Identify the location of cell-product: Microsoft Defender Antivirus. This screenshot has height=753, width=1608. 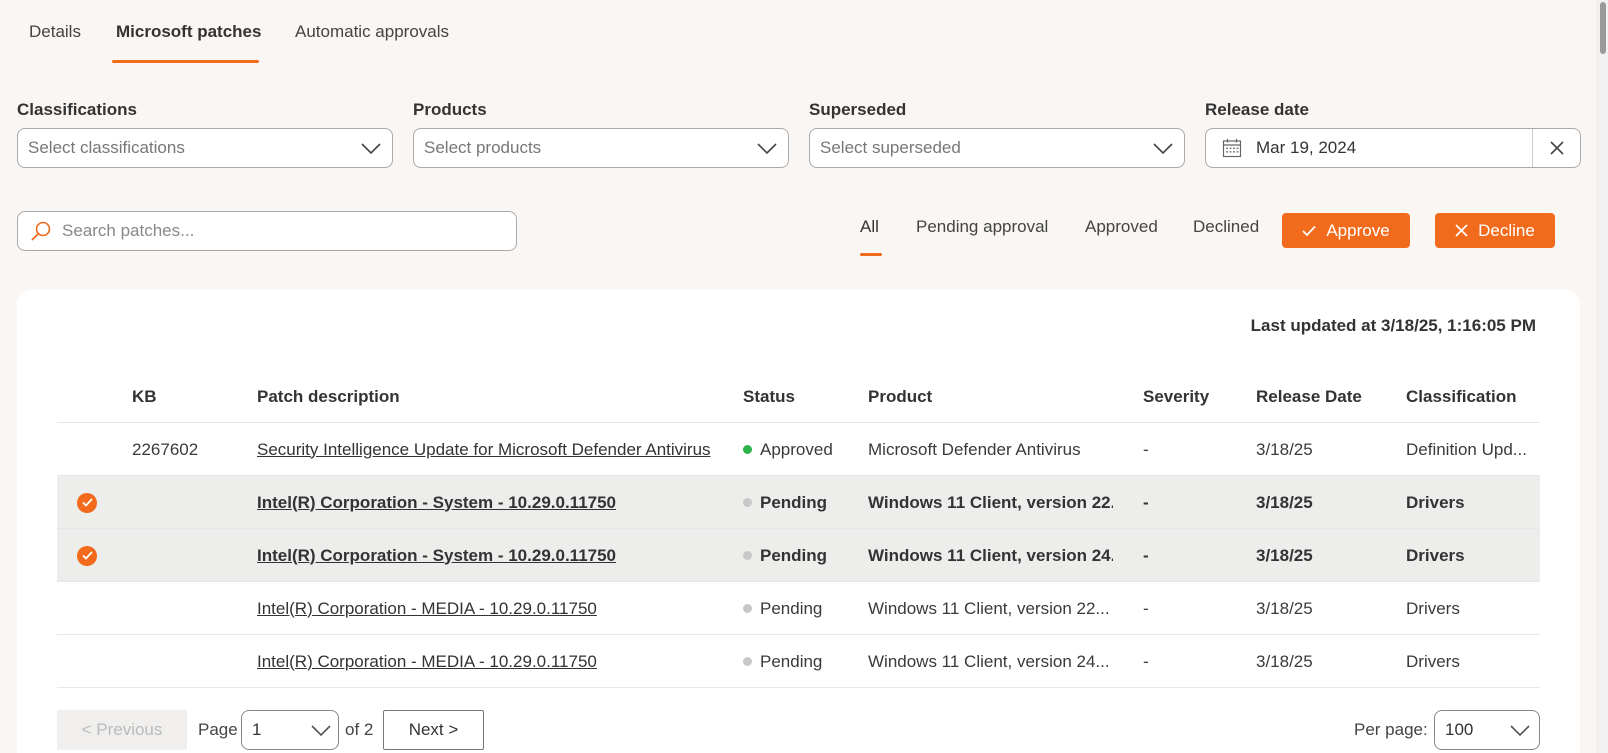
(990, 449).